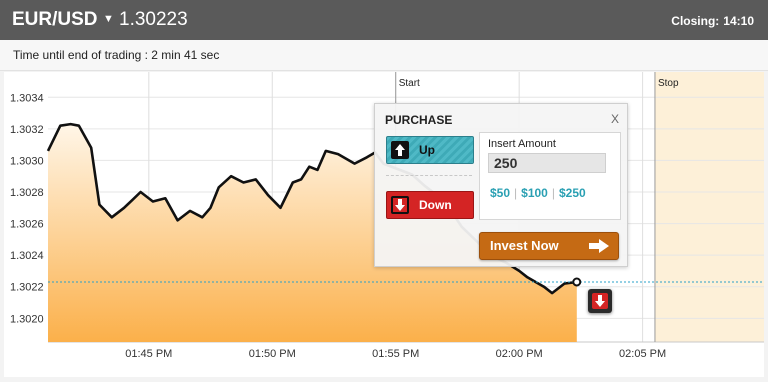 Image resolution: width=768 pixels, height=382 pixels. I want to click on down-button: Down, so click(430, 205).